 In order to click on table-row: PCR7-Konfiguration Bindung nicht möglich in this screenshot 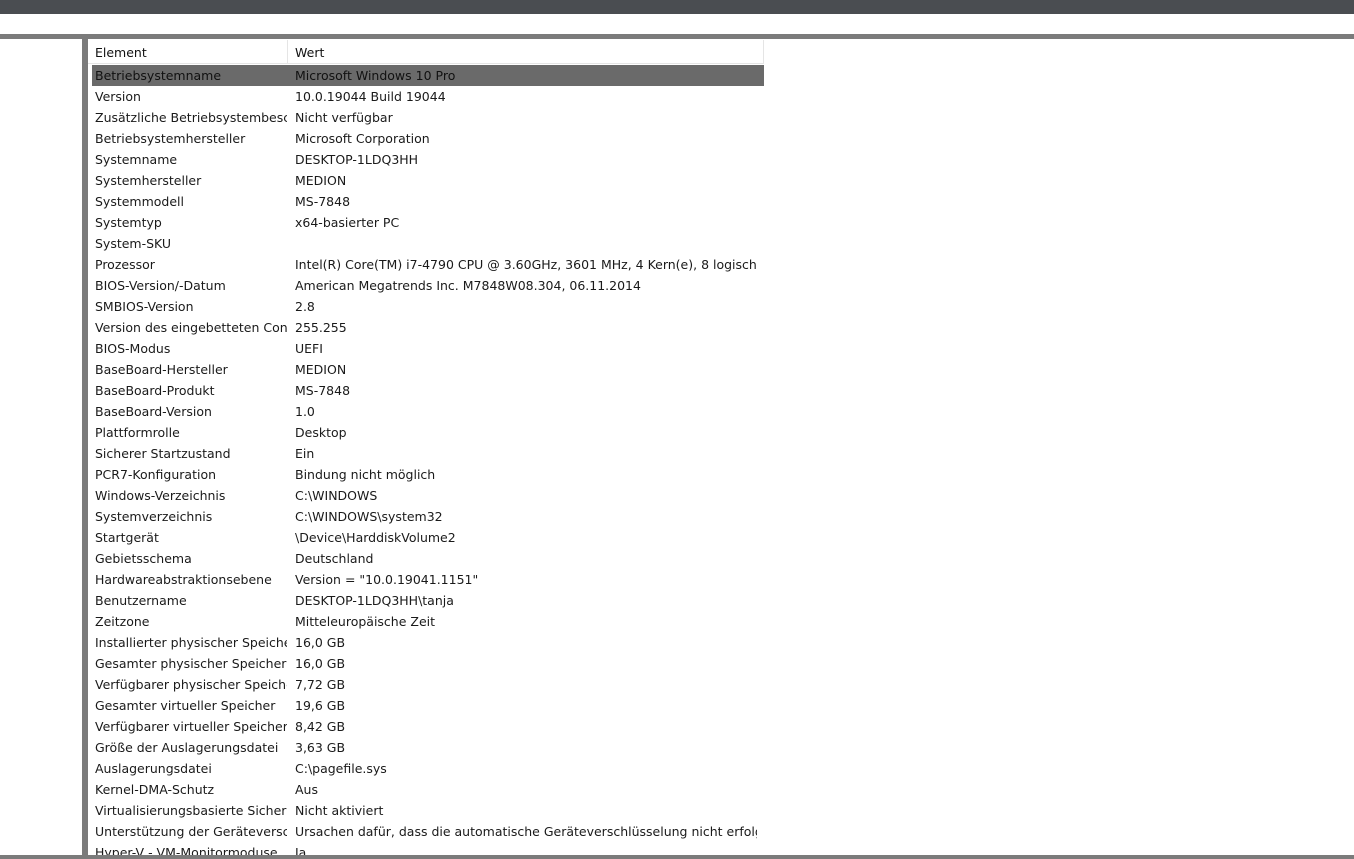, I will do `click(428, 474)`.